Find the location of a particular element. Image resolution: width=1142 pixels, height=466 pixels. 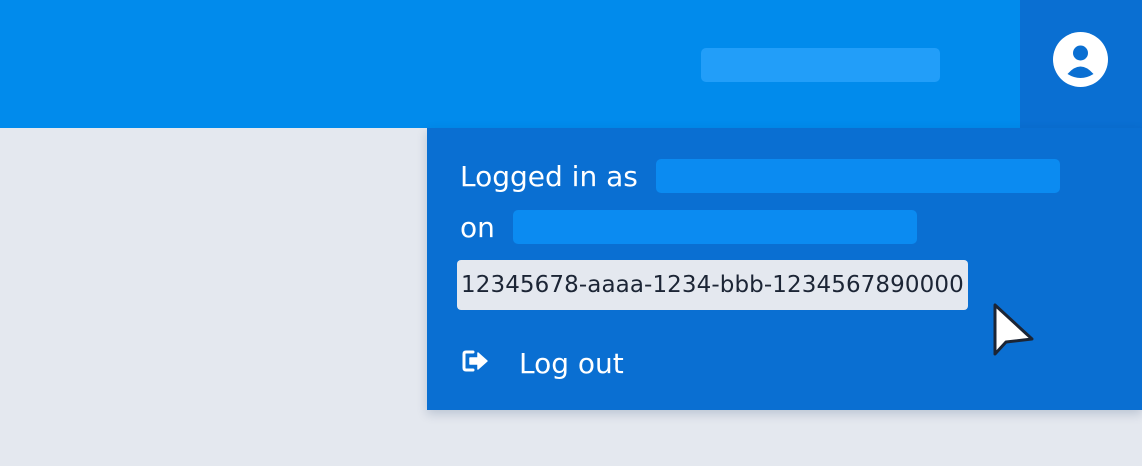

account-menu-button is located at coordinates (1081, 64).